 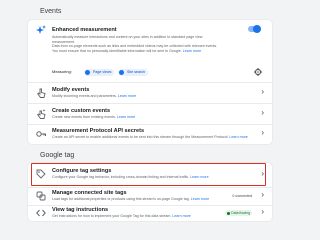 I want to click on google-tag-section-title: Google tag, so click(x=57, y=155).